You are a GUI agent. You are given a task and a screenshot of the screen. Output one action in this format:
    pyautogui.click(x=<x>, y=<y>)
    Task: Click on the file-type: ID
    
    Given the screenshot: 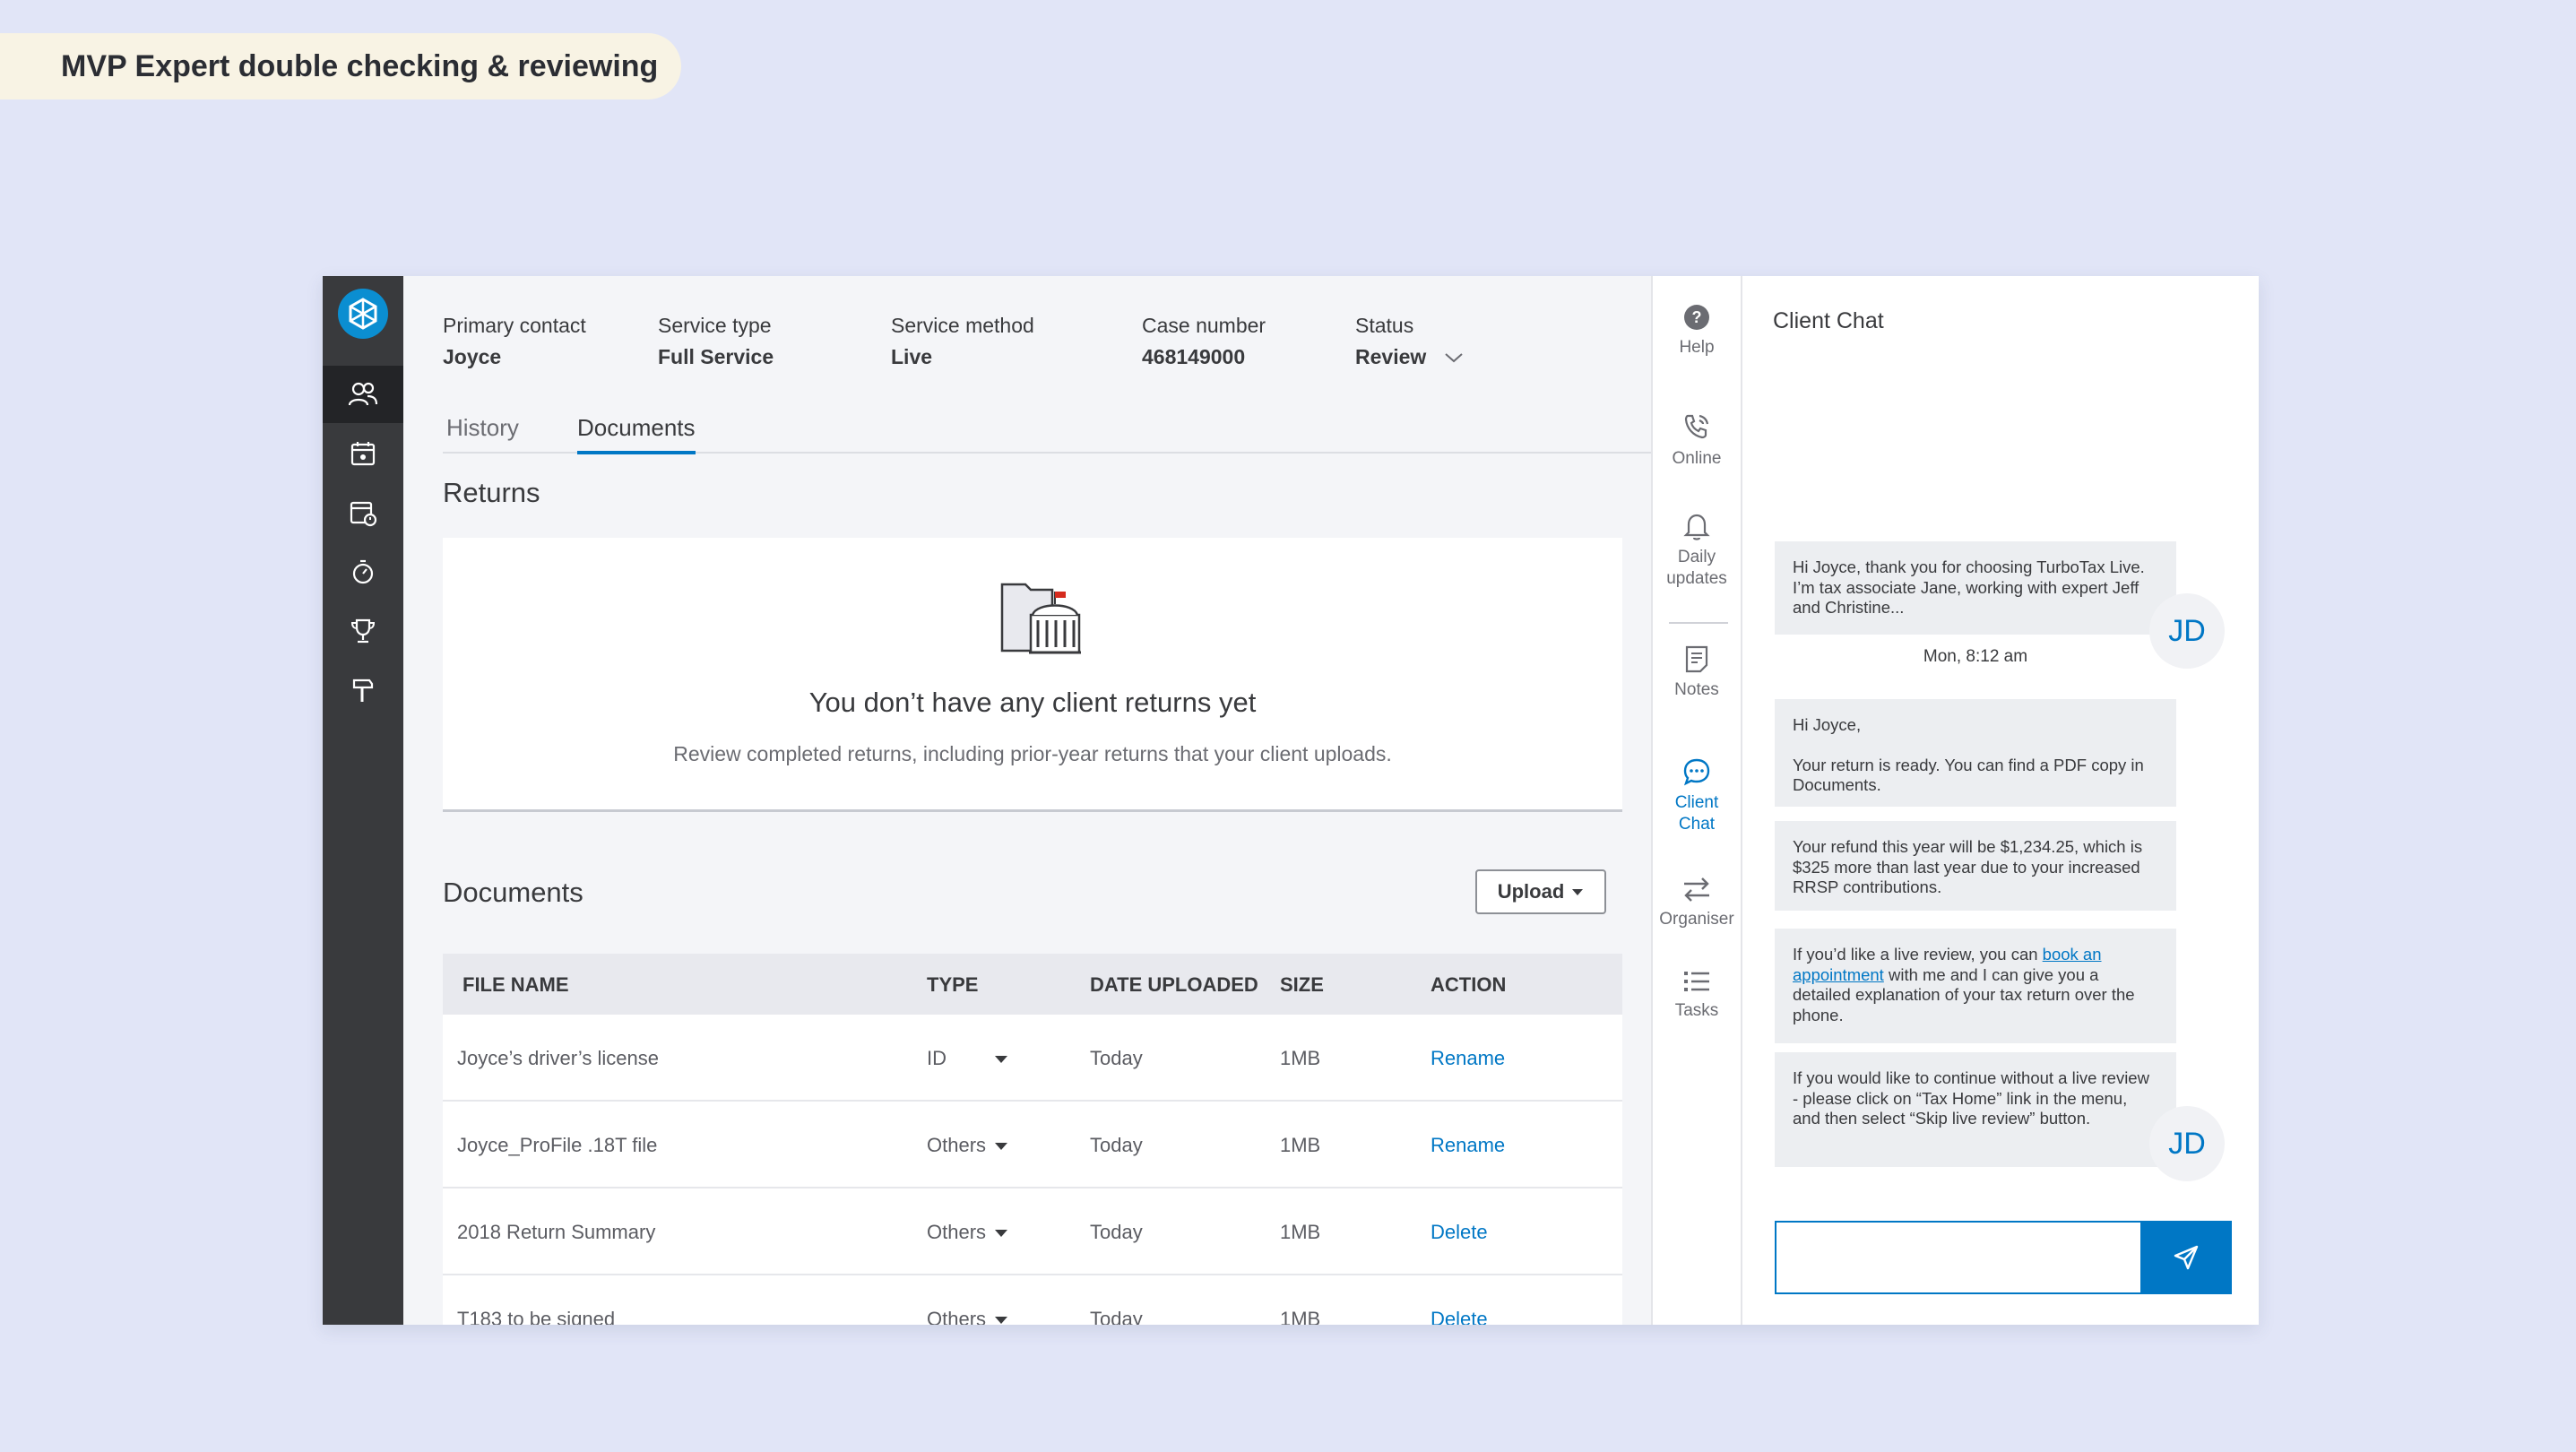 What is the action you would take?
    pyautogui.click(x=937, y=1058)
    